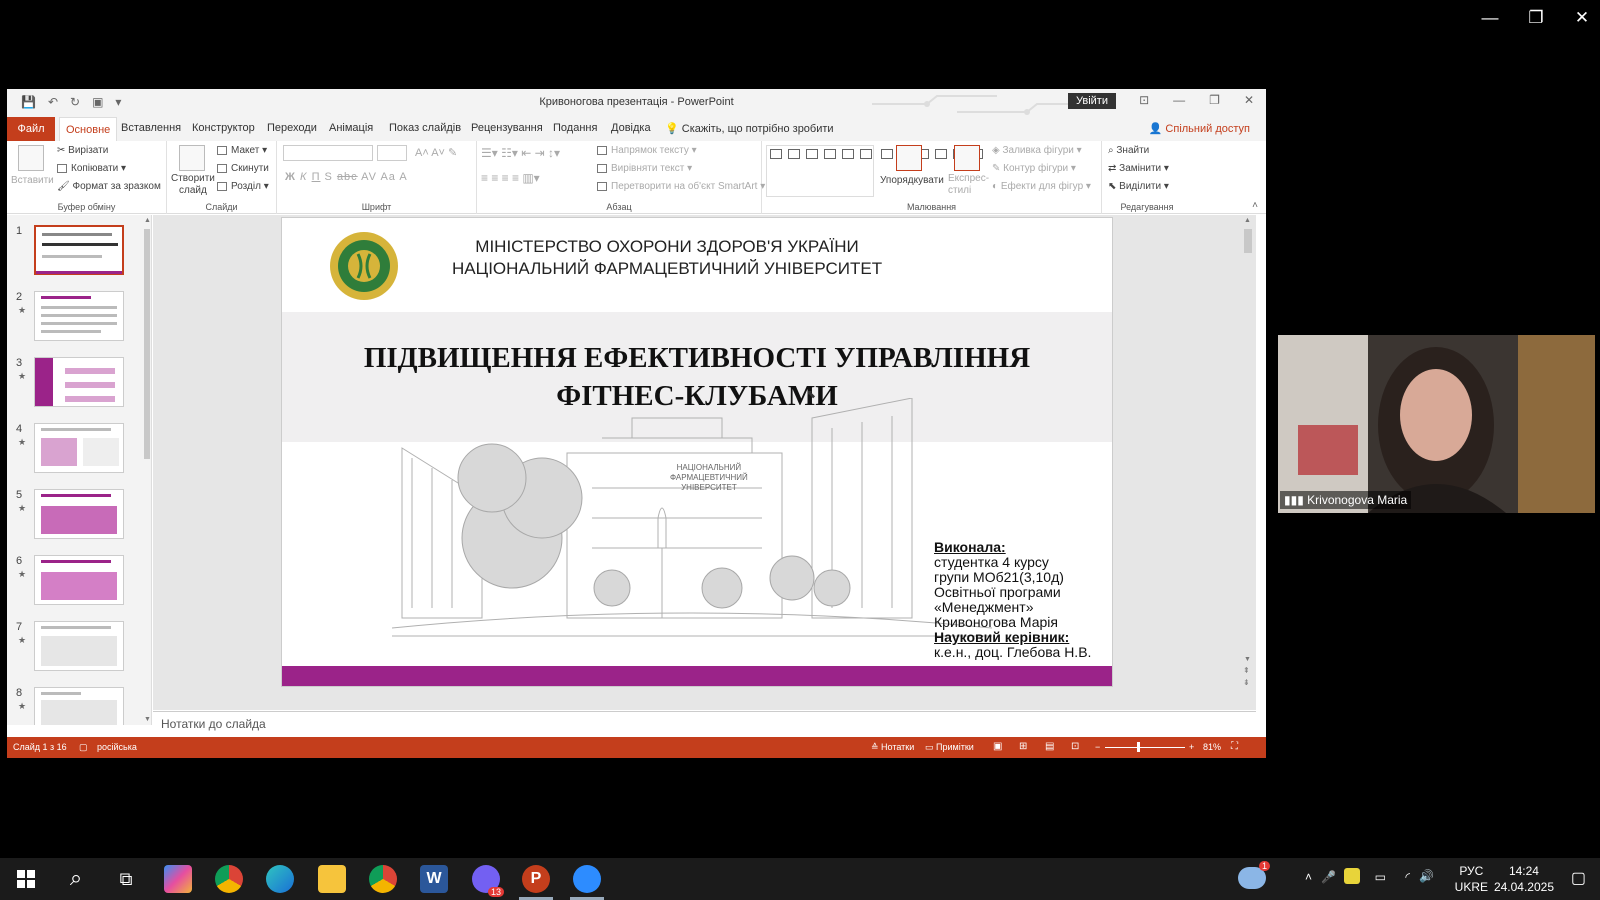  I want to click on fit-slide-icon: ⛶, so click(1234, 746).